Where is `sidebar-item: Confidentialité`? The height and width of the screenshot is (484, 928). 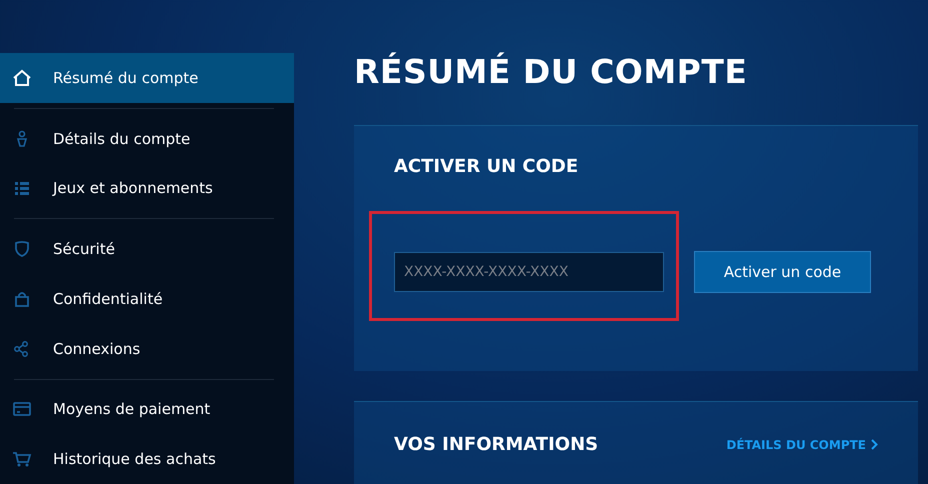
sidebar-item: Confidentialité is located at coordinates (147, 299).